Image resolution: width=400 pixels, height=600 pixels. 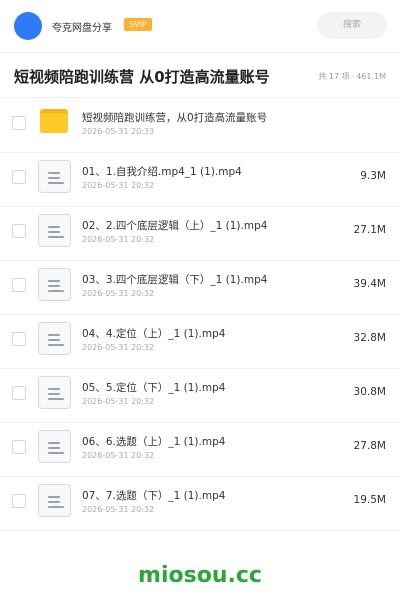 What do you see at coordinates (200, 575) in the screenshot?
I see `watermark: miosou.cc` at bounding box center [200, 575].